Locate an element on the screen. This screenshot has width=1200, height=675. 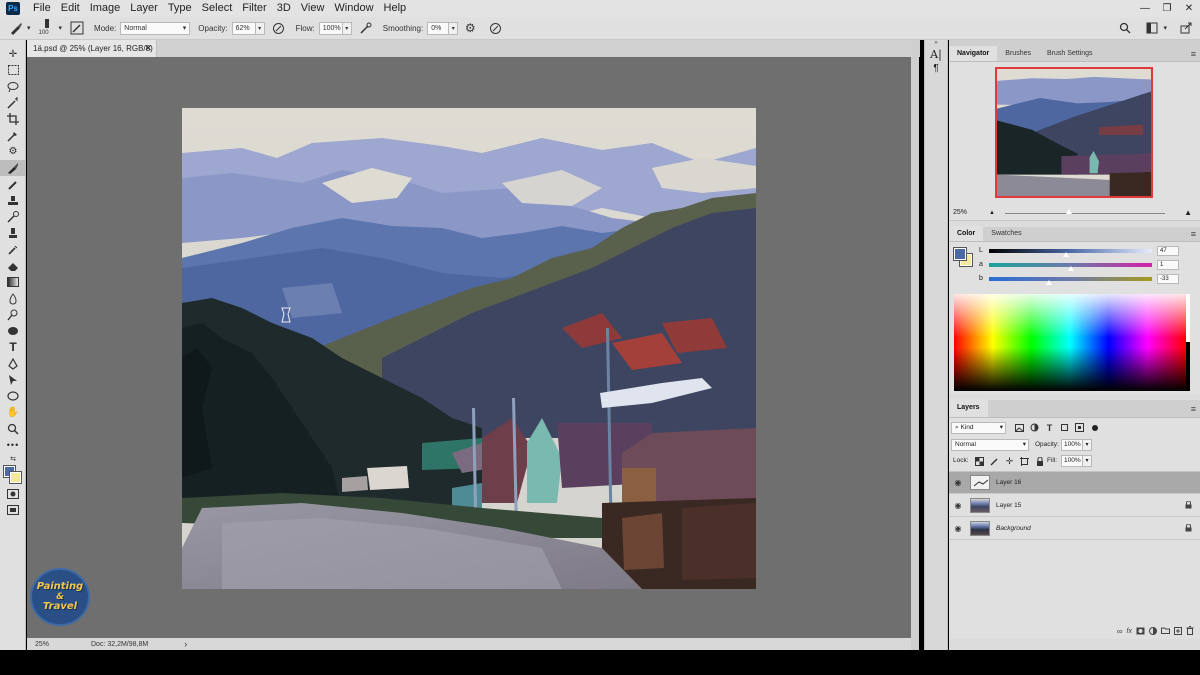
navigator-thumbnail is located at coordinates (1074, 132).